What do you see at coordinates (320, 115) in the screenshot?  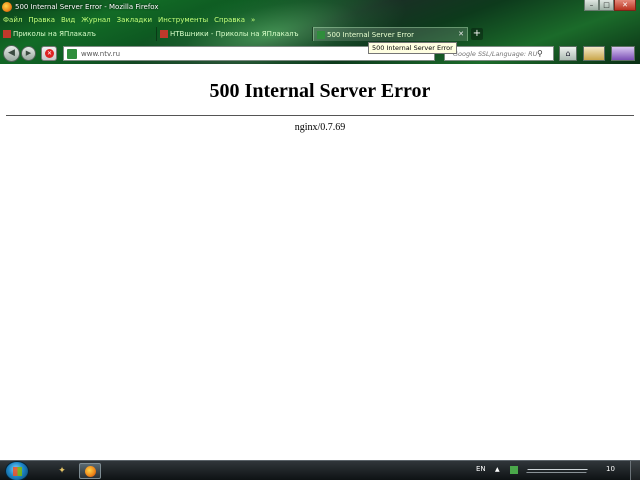 I see `divider` at bounding box center [320, 115].